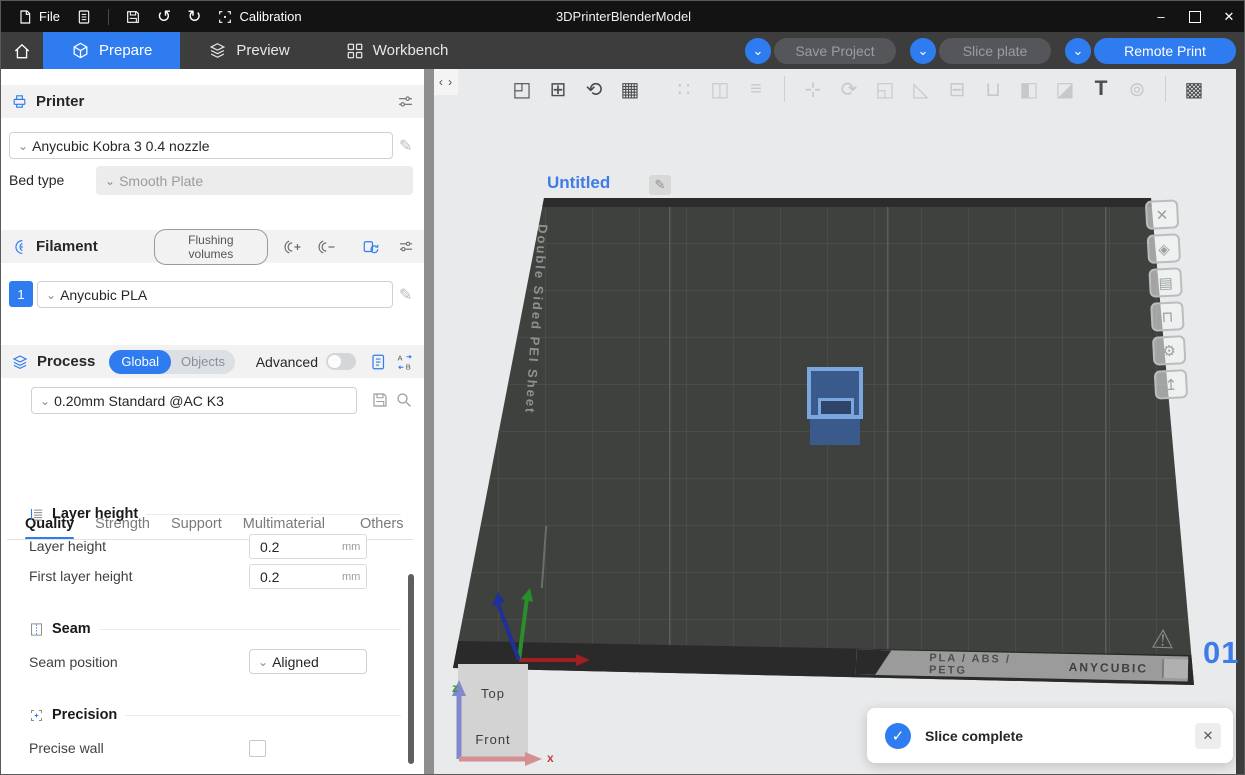 This screenshot has width=1245, height=775. I want to click on process-preset-select: ⌄ 0.20mm Standard @AC K3, so click(194, 400).